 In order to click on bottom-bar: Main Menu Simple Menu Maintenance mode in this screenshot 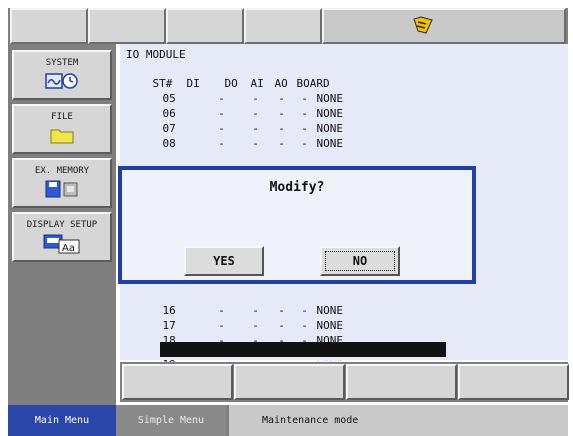, I will do `click(288, 420)`.